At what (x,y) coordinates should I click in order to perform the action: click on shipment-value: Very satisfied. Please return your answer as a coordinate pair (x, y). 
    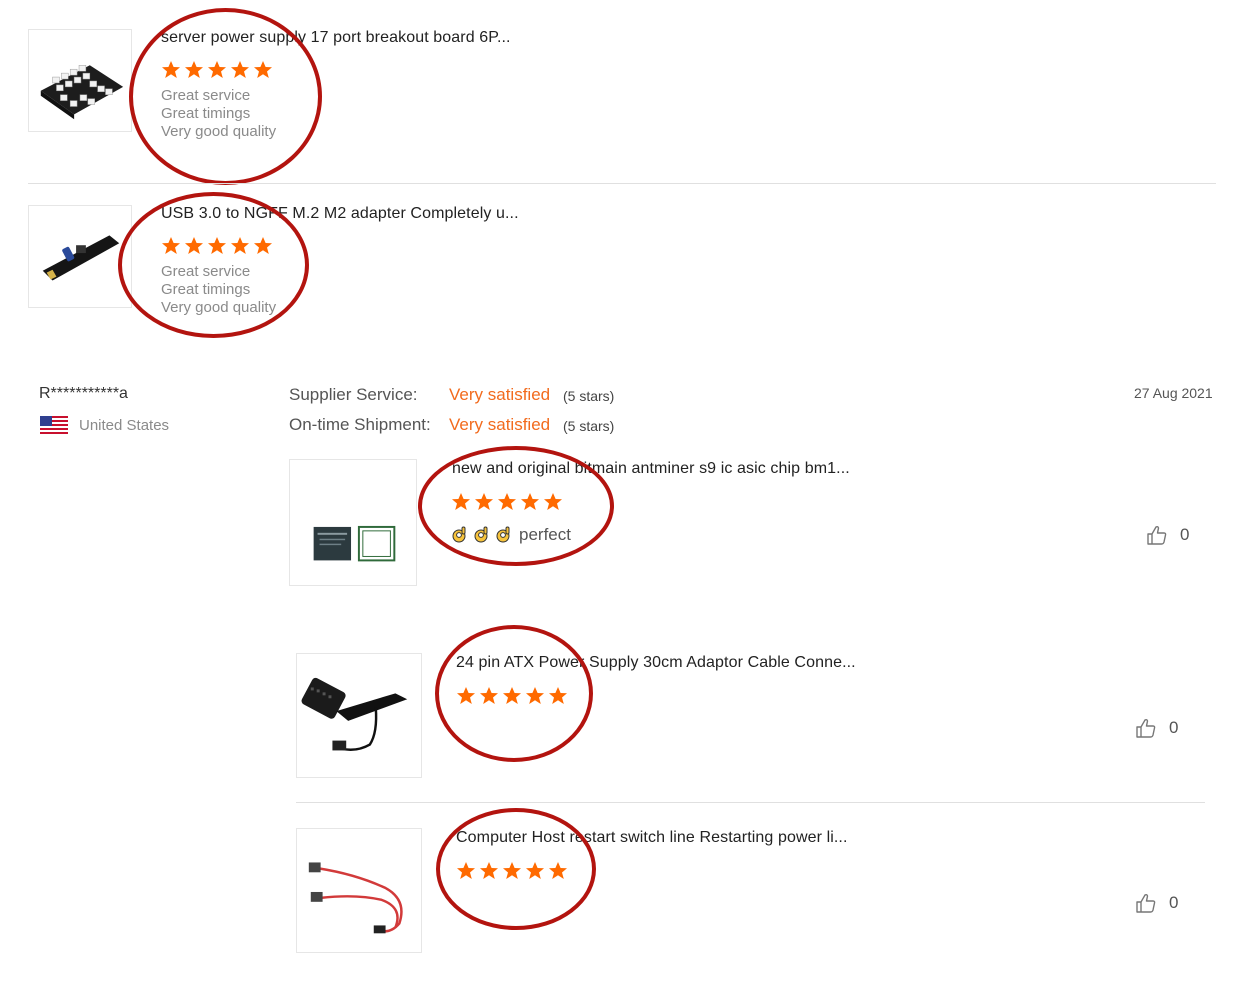
    Looking at the image, I should click on (500, 424).